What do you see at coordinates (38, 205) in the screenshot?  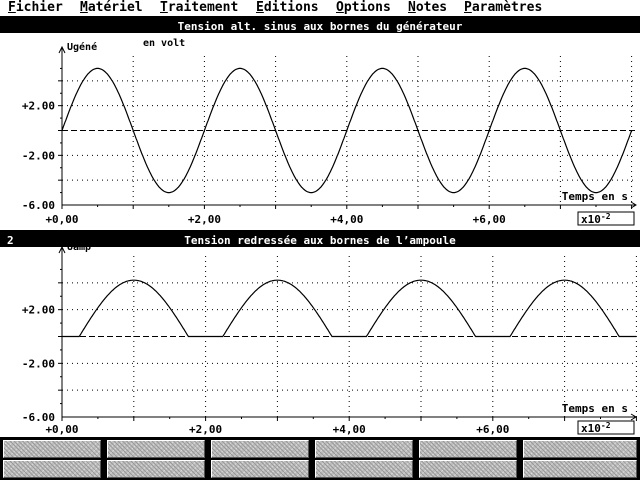 I see `y-tick-label: -6.00` at bounding box center [38, 205].